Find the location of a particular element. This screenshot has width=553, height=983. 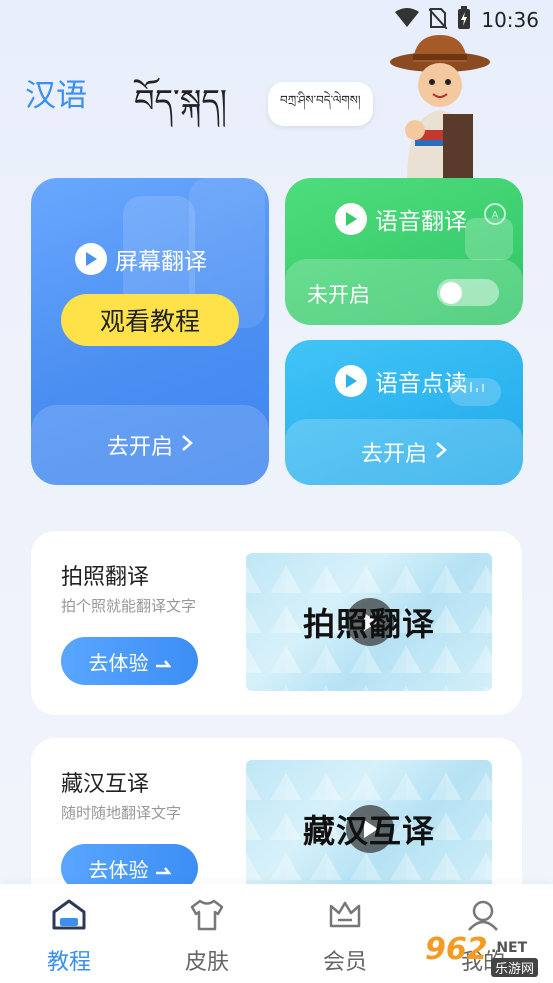

home-icon is located at coordinates (69, 917).